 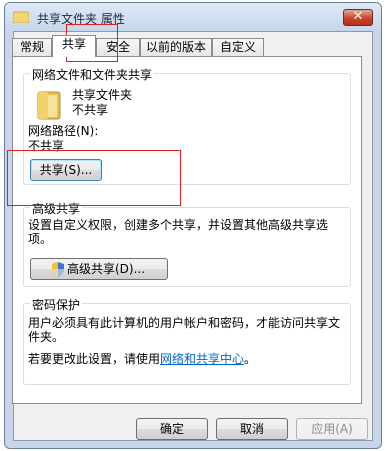 What do you see at coordinates (142, 359) in the screenshot?
I see `change-setting-text: 若要更改此设置，请使用网络和共享中心。` at bounding box center [142, 359].